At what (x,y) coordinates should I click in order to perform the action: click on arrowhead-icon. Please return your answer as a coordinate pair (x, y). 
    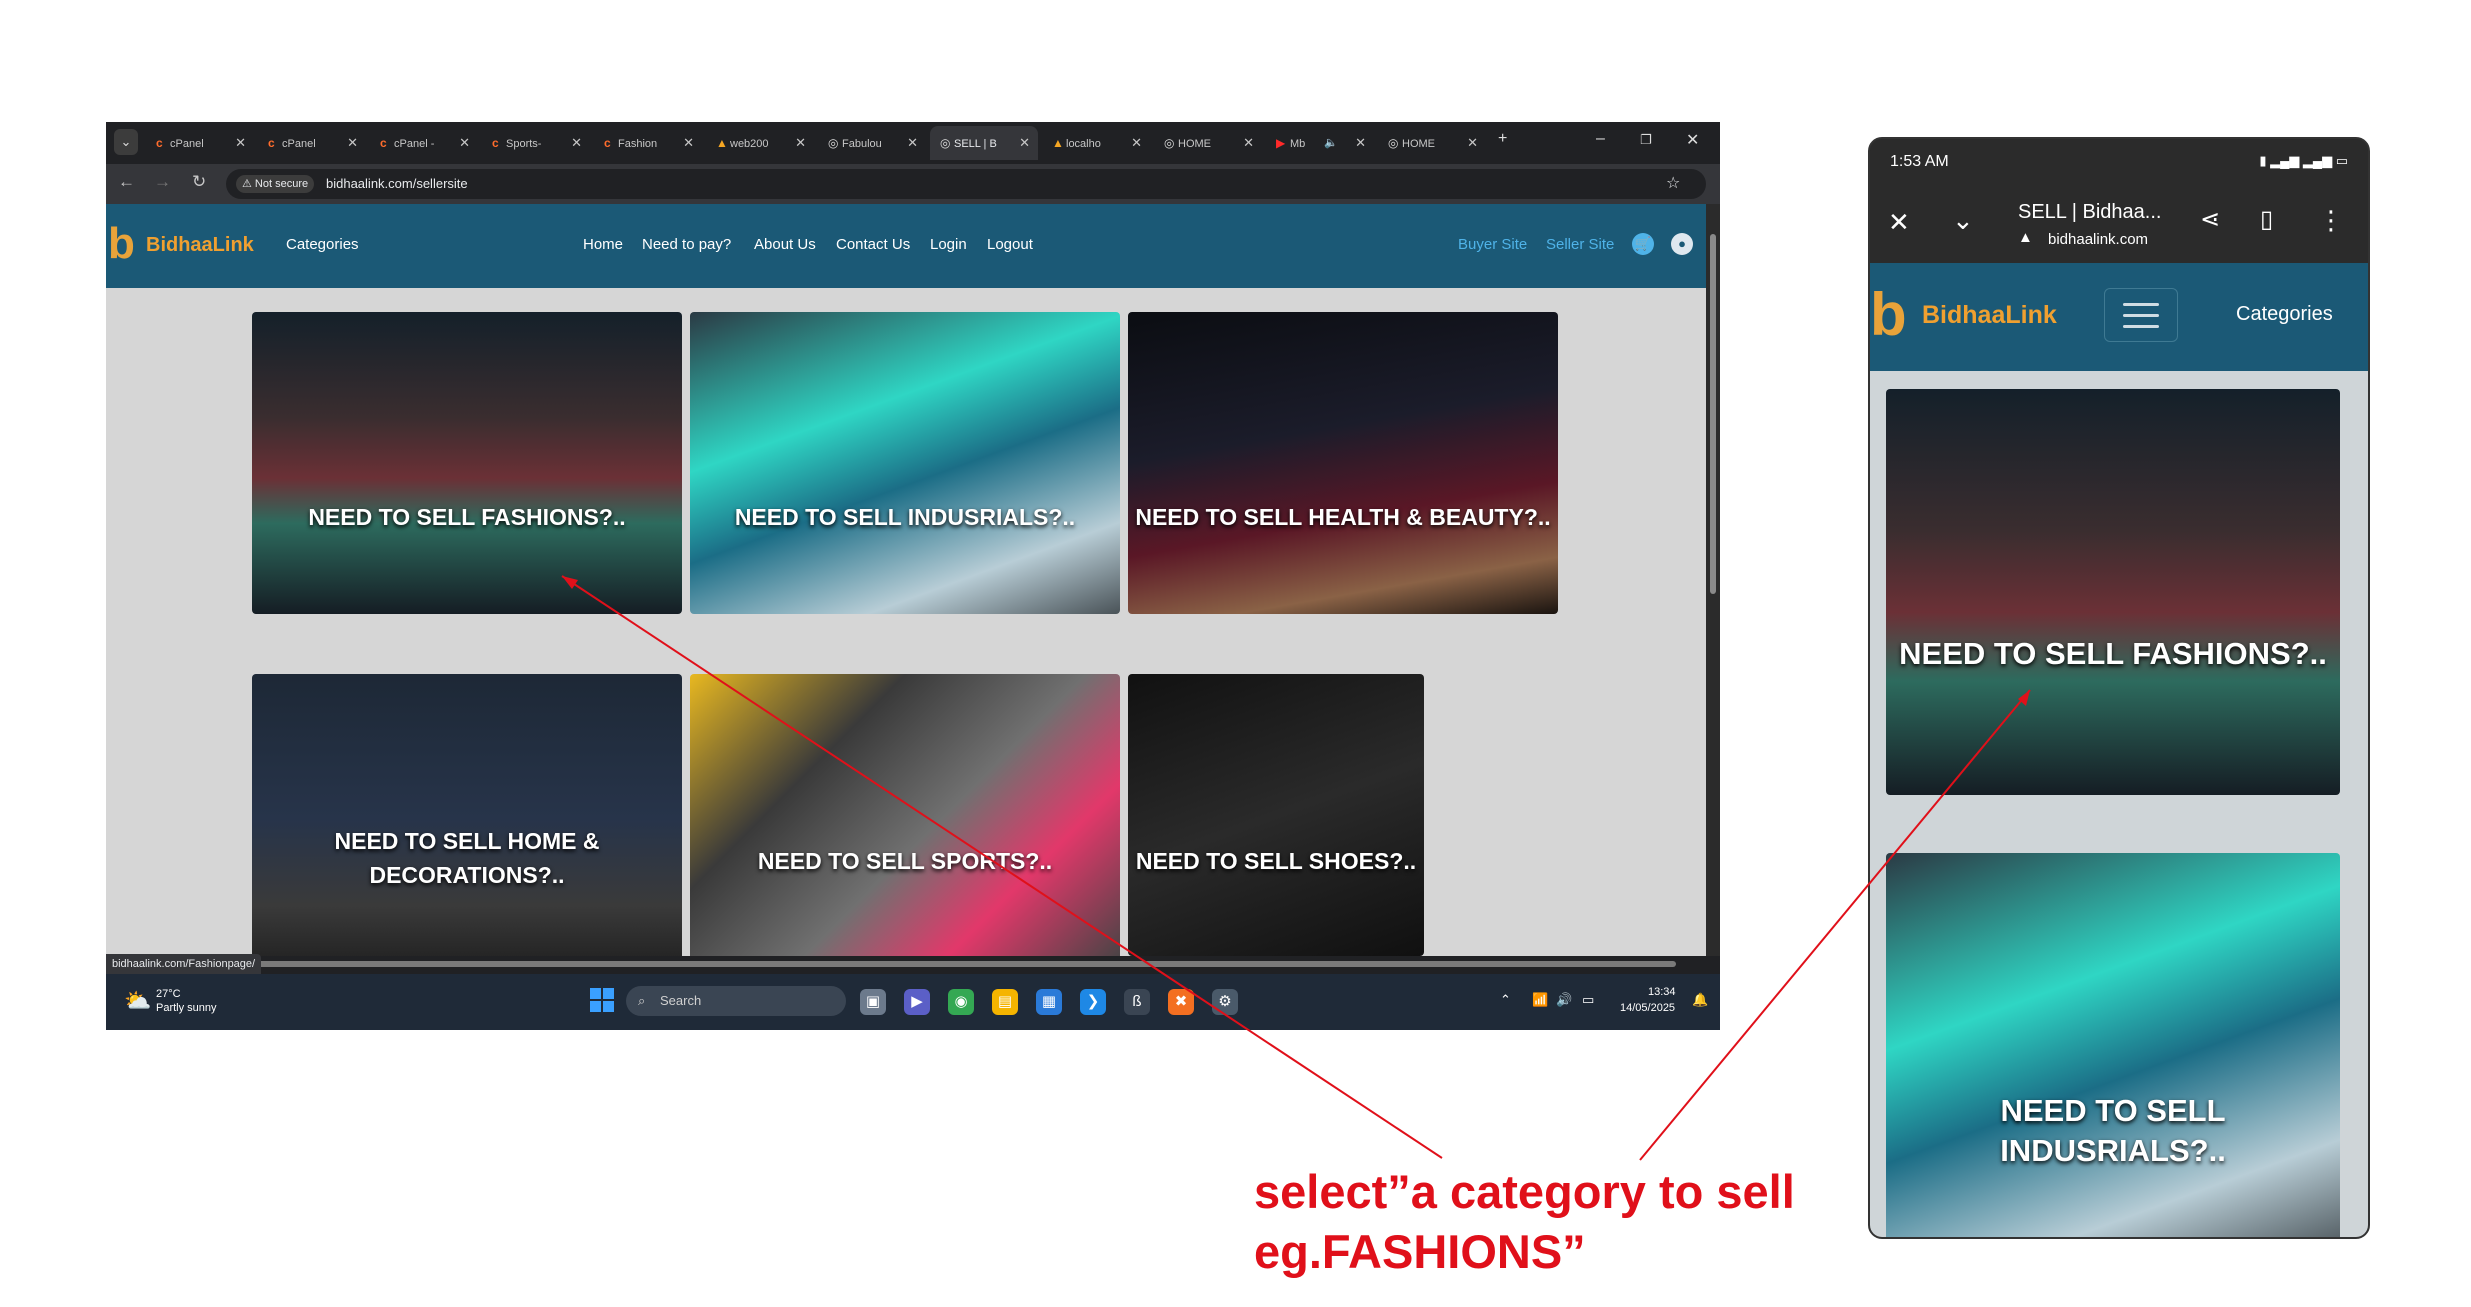
    Looking at the image, I should click on (570, 582).